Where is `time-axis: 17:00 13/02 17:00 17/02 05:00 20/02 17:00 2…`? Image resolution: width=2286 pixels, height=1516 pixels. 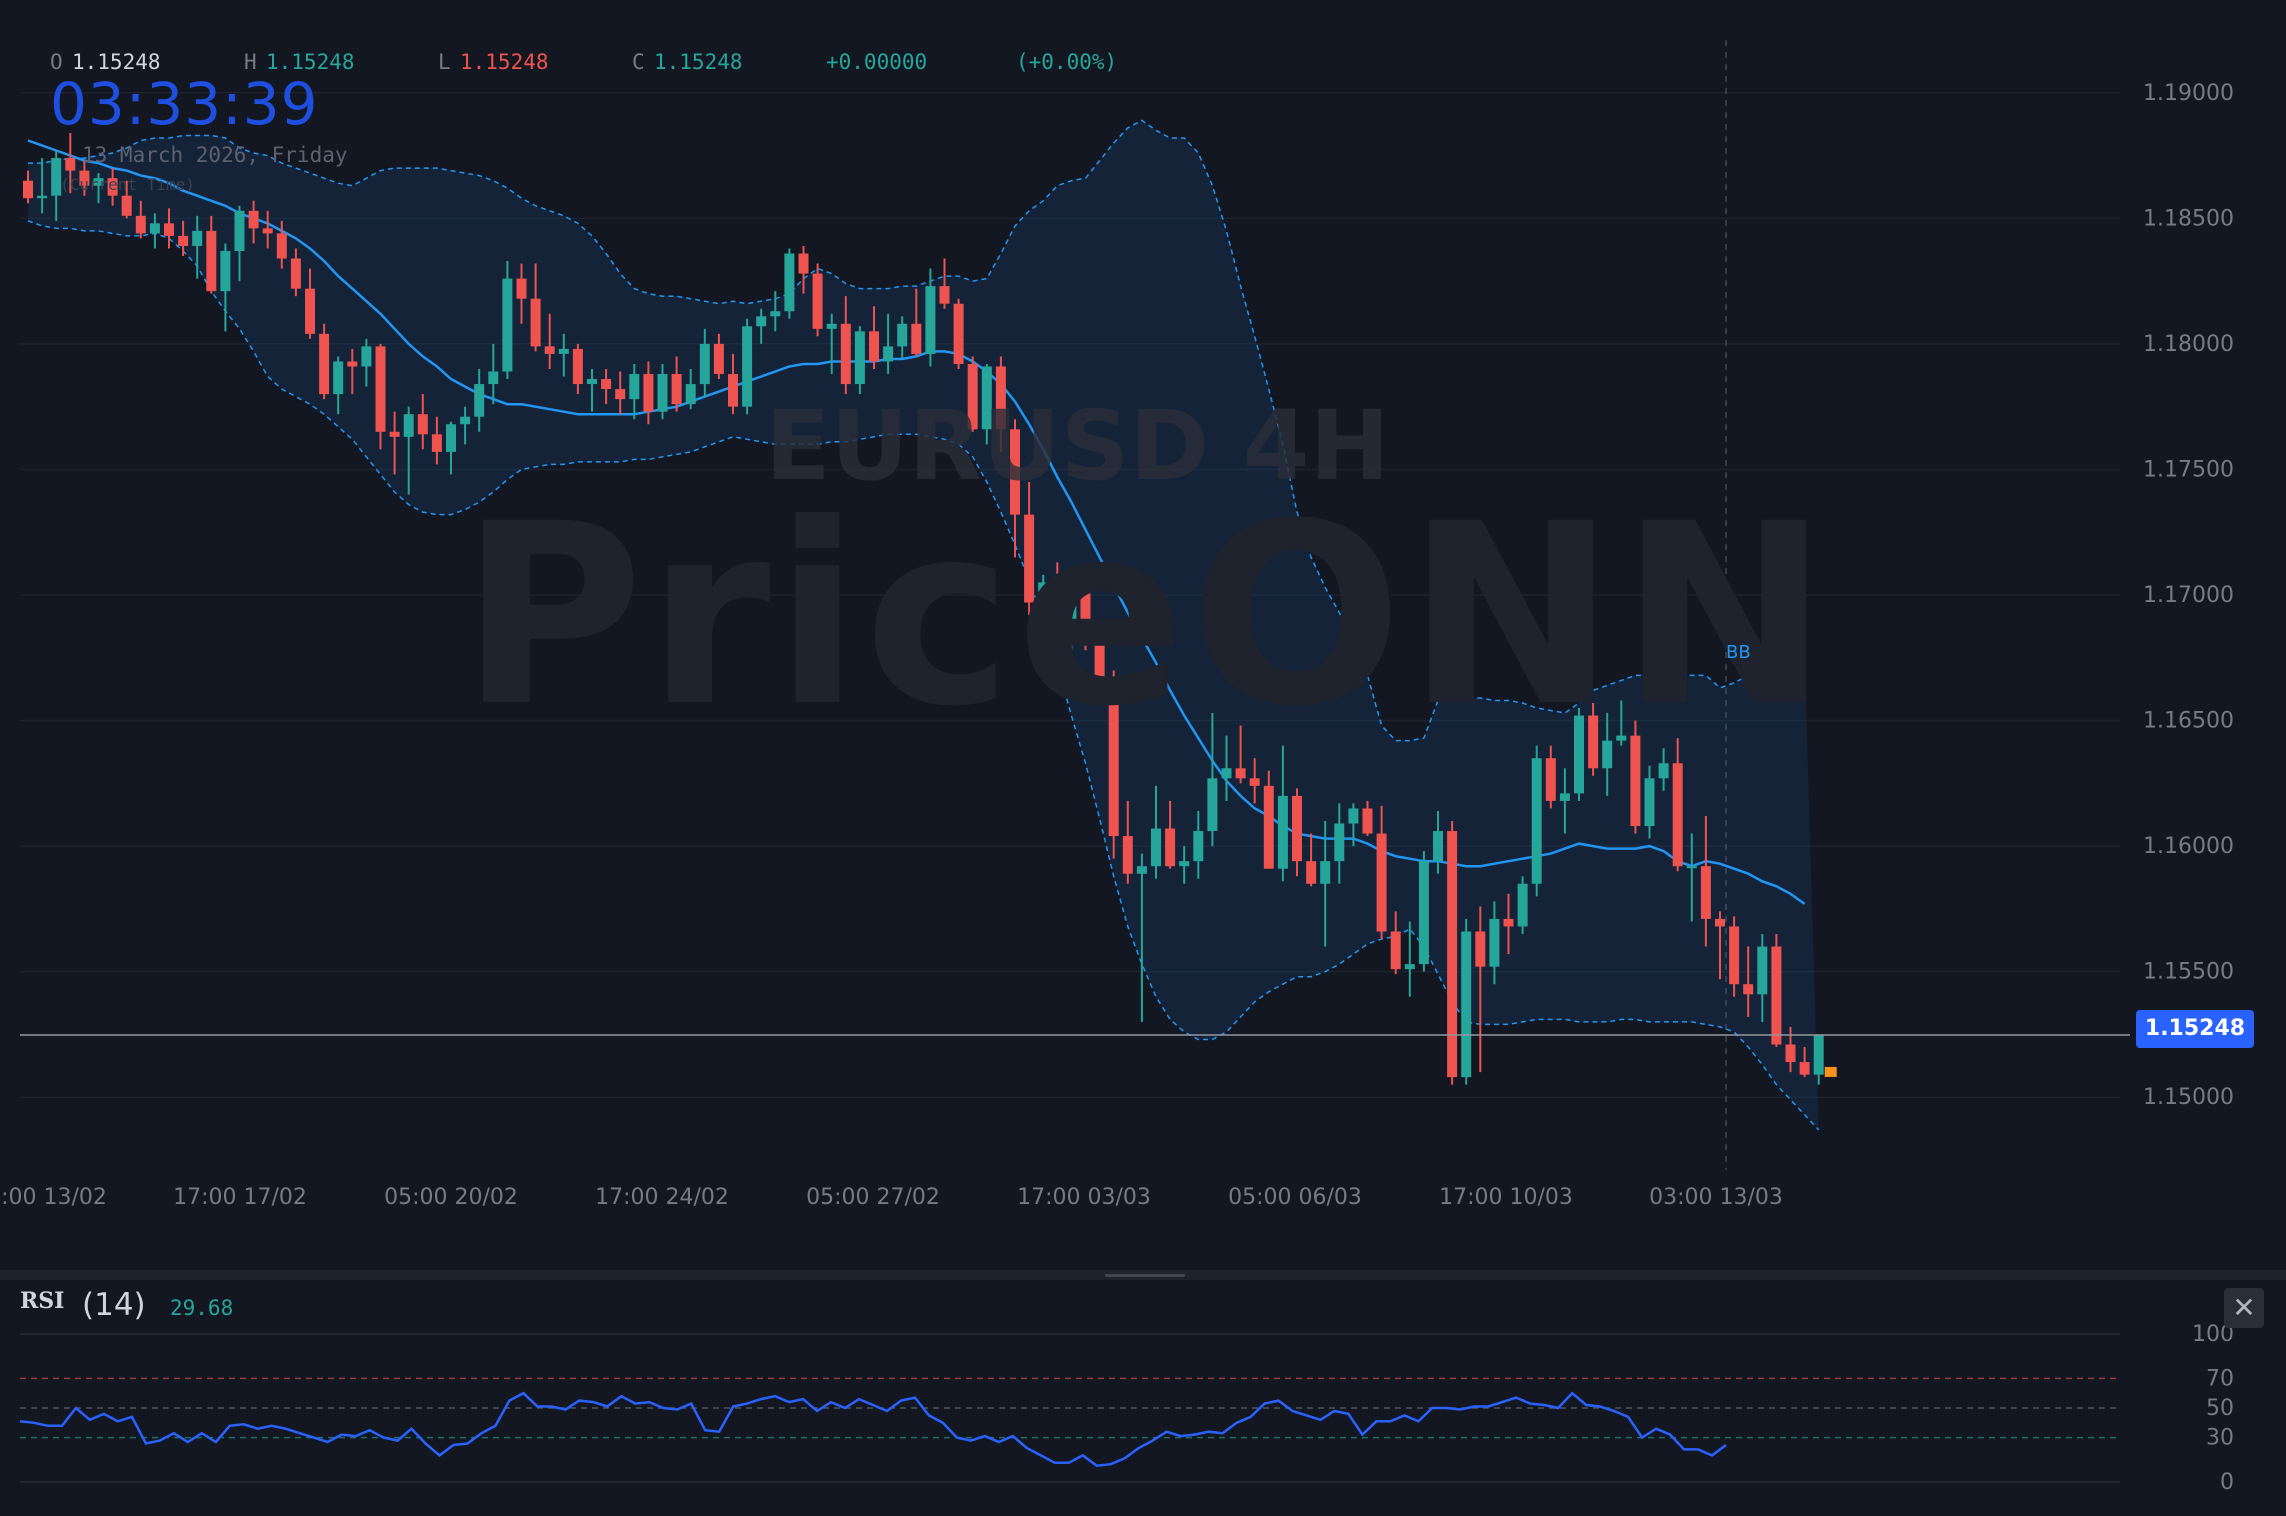
time-axis: 17:00 13/02 17:00 17/02 05:00 20/02 17:00 2… is located at coordinates (891, 1197).